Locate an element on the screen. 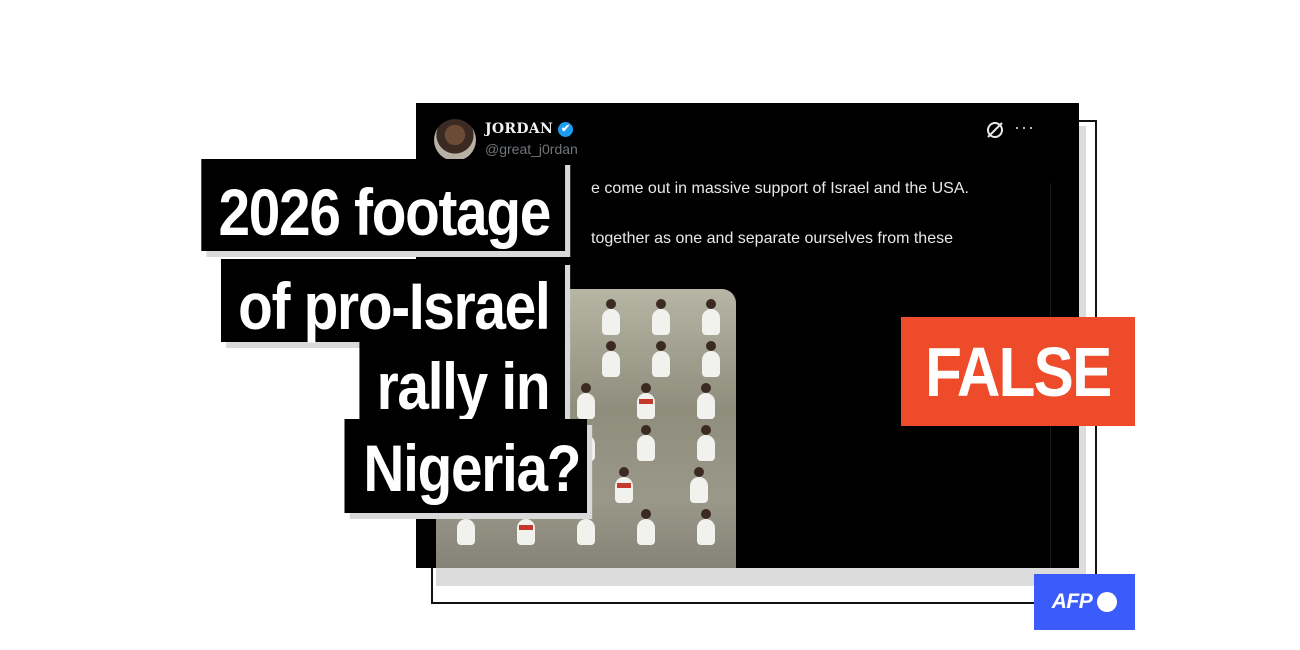 The width and height of the screenshot is (1300, 650). verdict-label: FALSE is located at coordinates (1018, 371).